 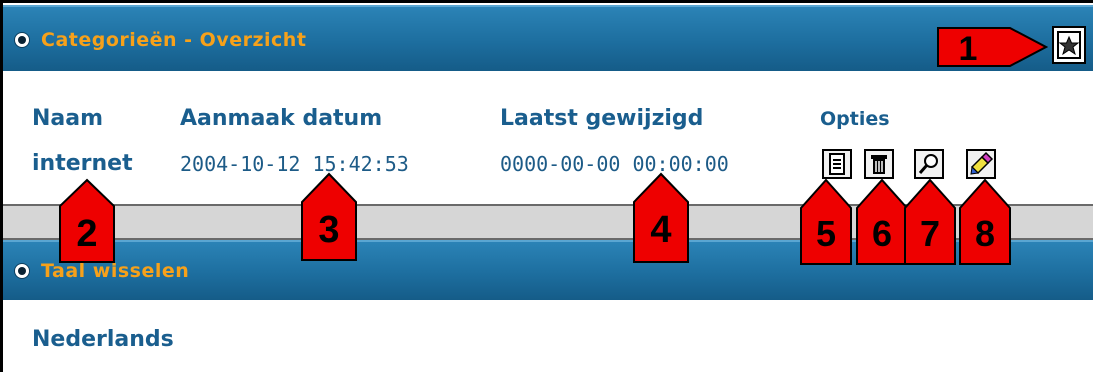 What do you see at coordinates (660, 230) in the screenshot?
I see `svg-text: 4` at bounding box center [660, 230].